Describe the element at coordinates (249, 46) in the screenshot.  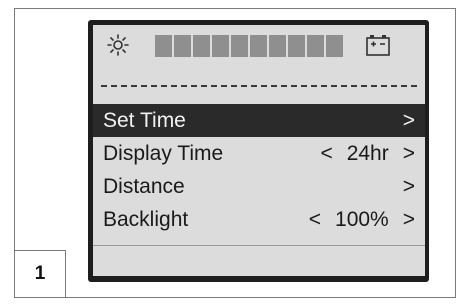
I see `brightness-level-bar` at that location.